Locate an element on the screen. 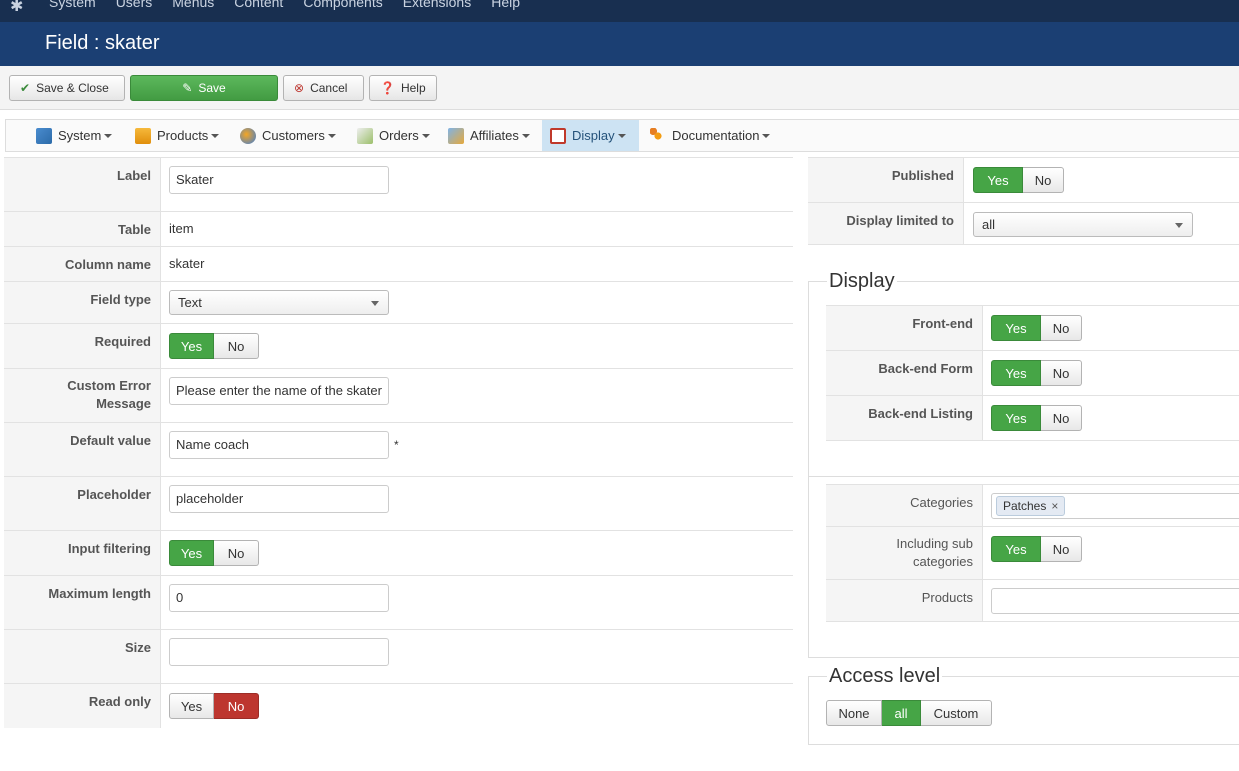 This screenshot has height=771, width=1239. display-limited-select: all is located at coordinates (1083, 224).